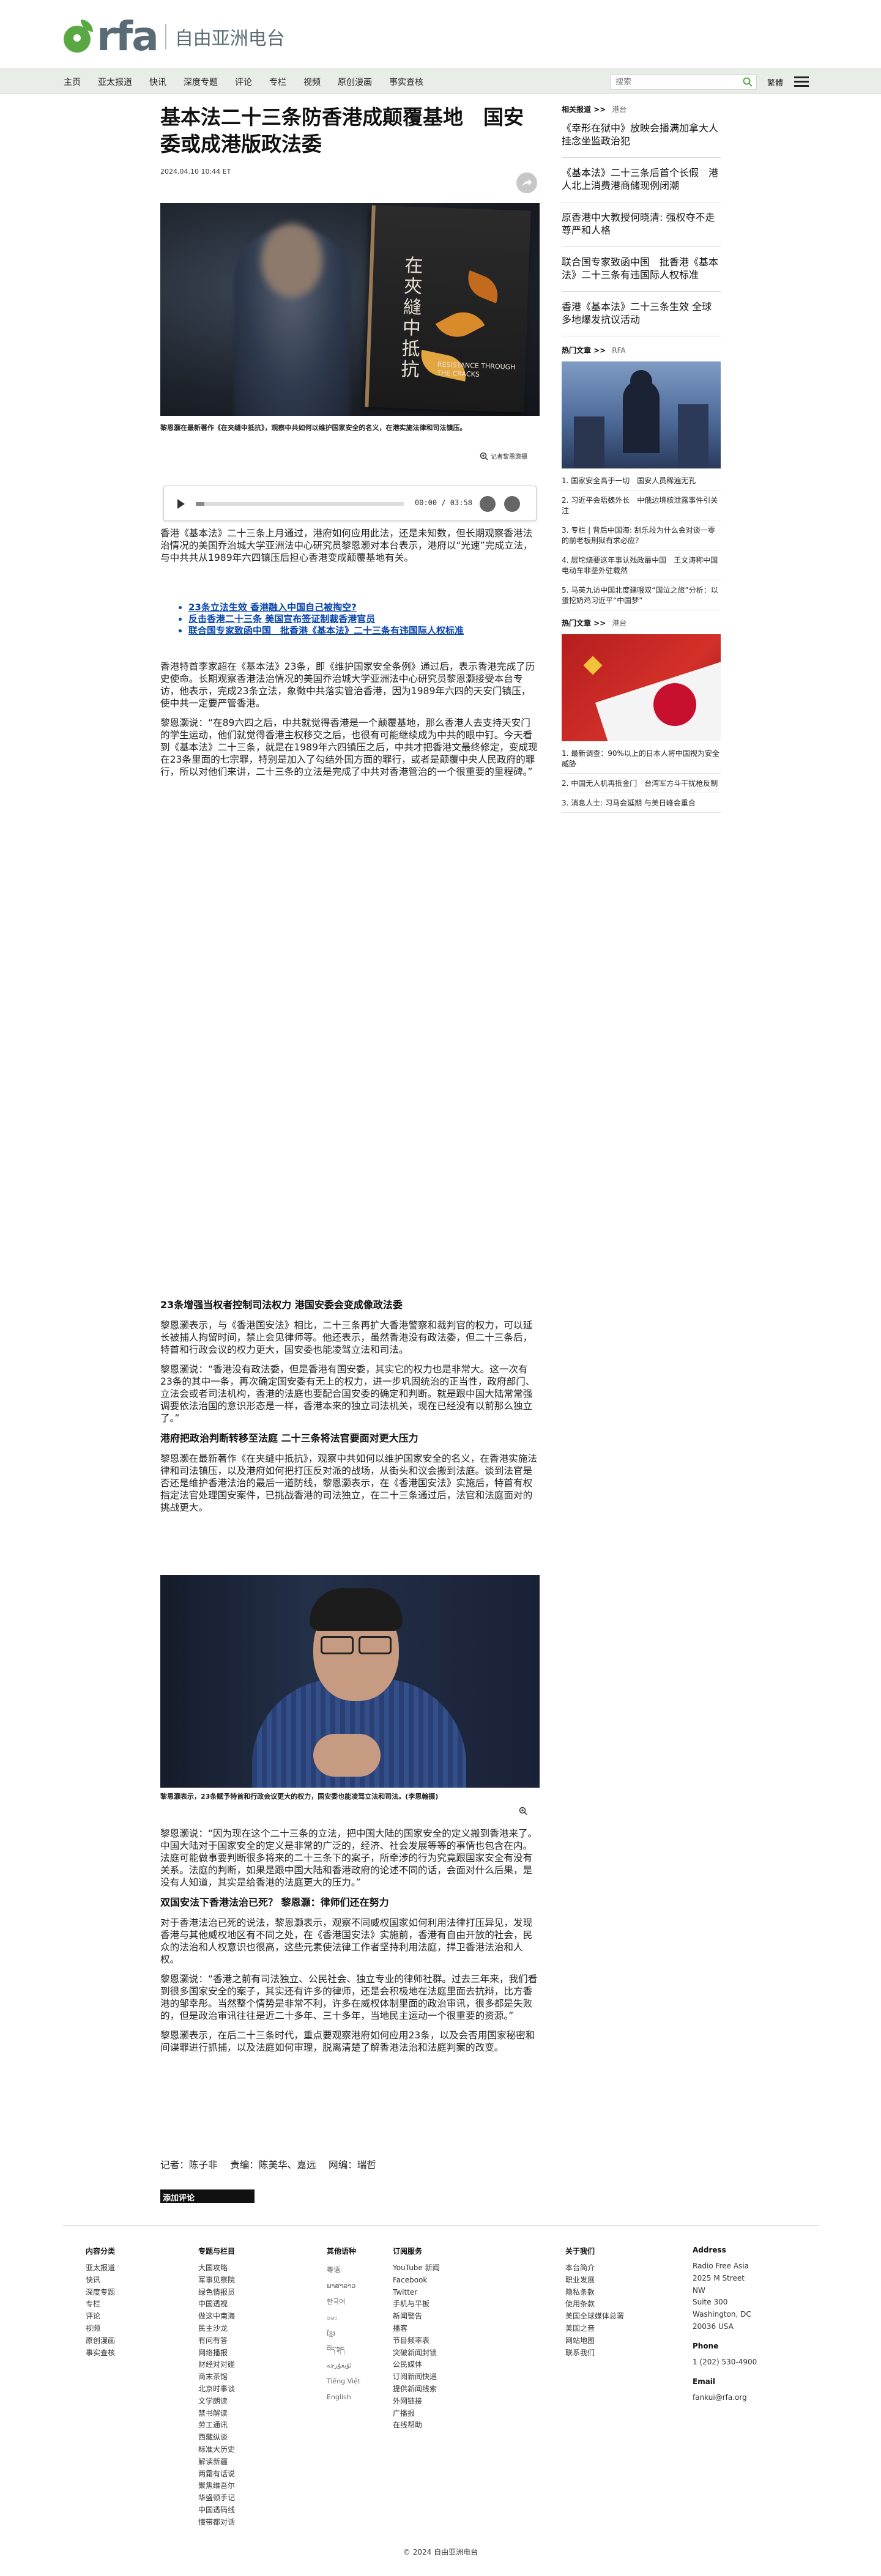 Image resolution: width=881 pixels, height=2576 pixels. Describe the element at coordinates (216, 2293) in the screenshot. I see `footer-link: 绿色情报员` at that location.